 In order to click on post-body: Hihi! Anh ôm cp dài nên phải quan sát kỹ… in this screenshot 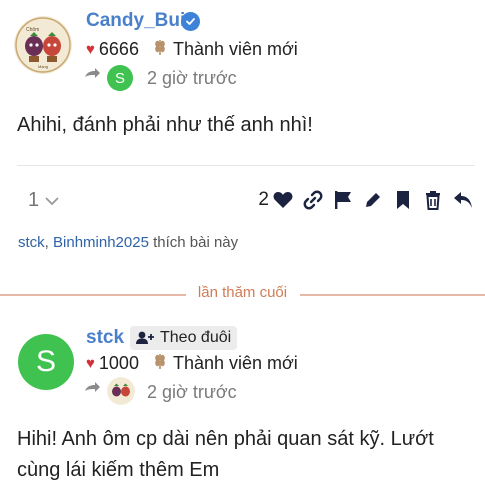, I will do `click(247, 455)`.